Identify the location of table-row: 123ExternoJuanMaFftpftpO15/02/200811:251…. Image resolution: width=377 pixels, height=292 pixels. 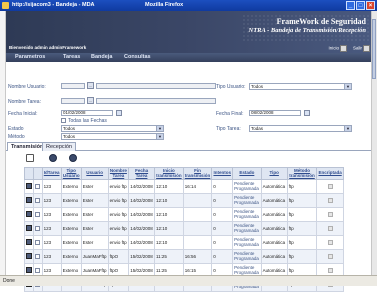
(183, 256).